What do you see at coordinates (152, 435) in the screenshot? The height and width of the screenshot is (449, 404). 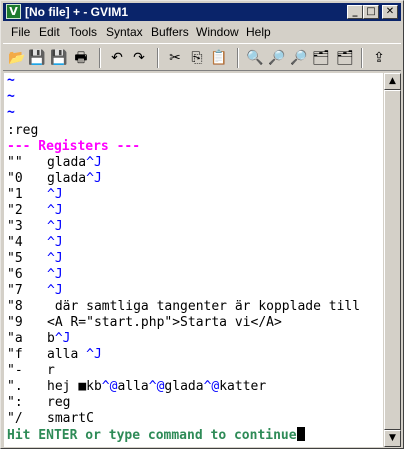 I see `more-prompt: Hit ENTER or type command to continue` at bounding box center [152, 435].